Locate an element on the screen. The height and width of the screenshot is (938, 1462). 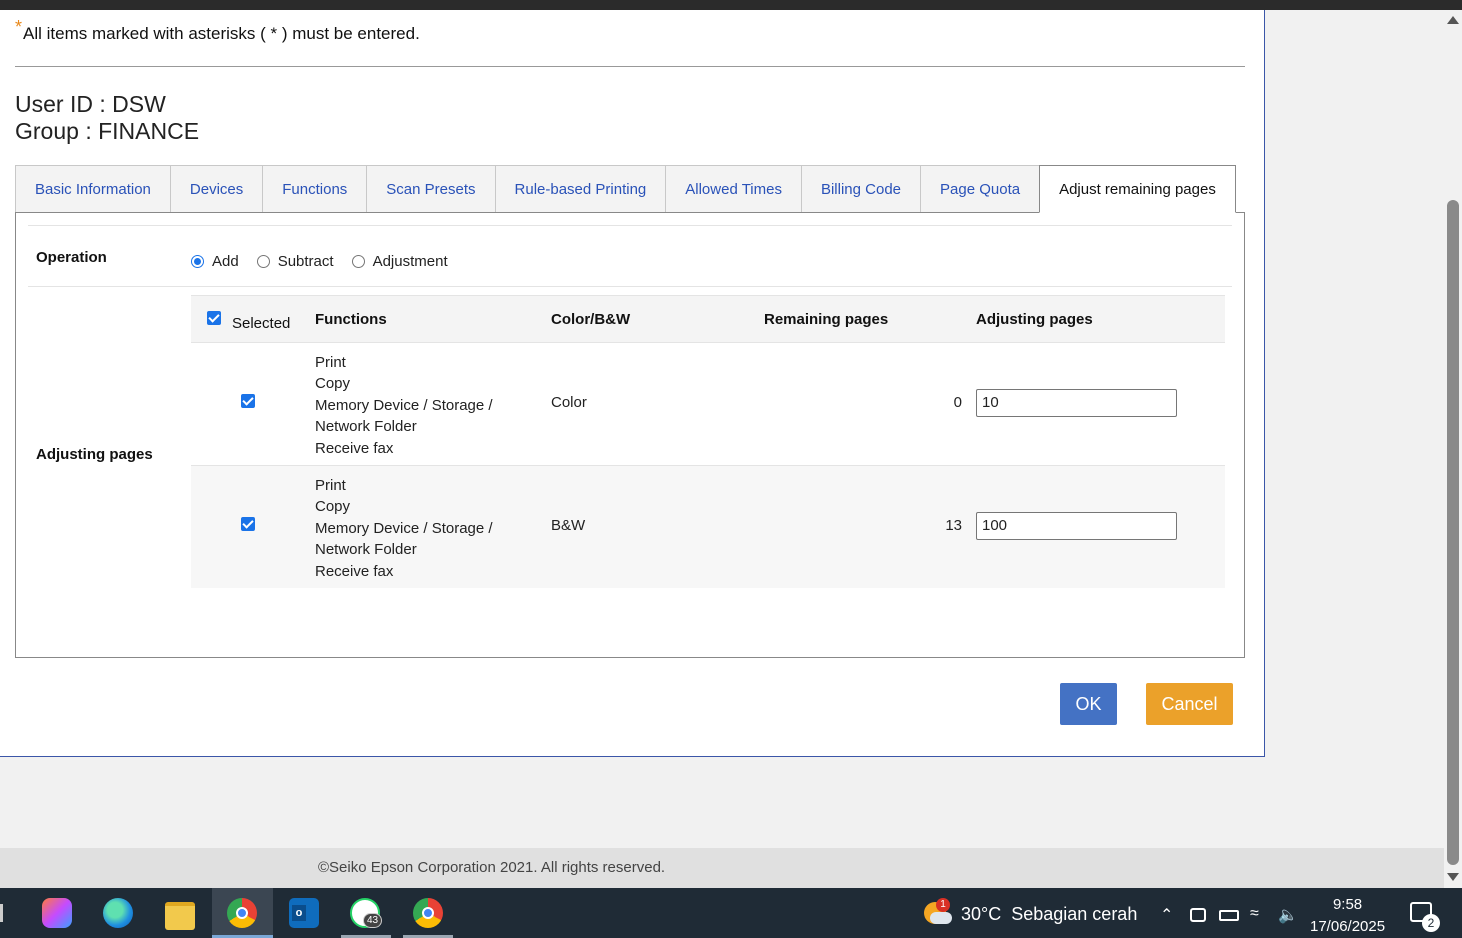
operation-radio-group: Add Subtract Adjustment is located at coordinates (328, 261).